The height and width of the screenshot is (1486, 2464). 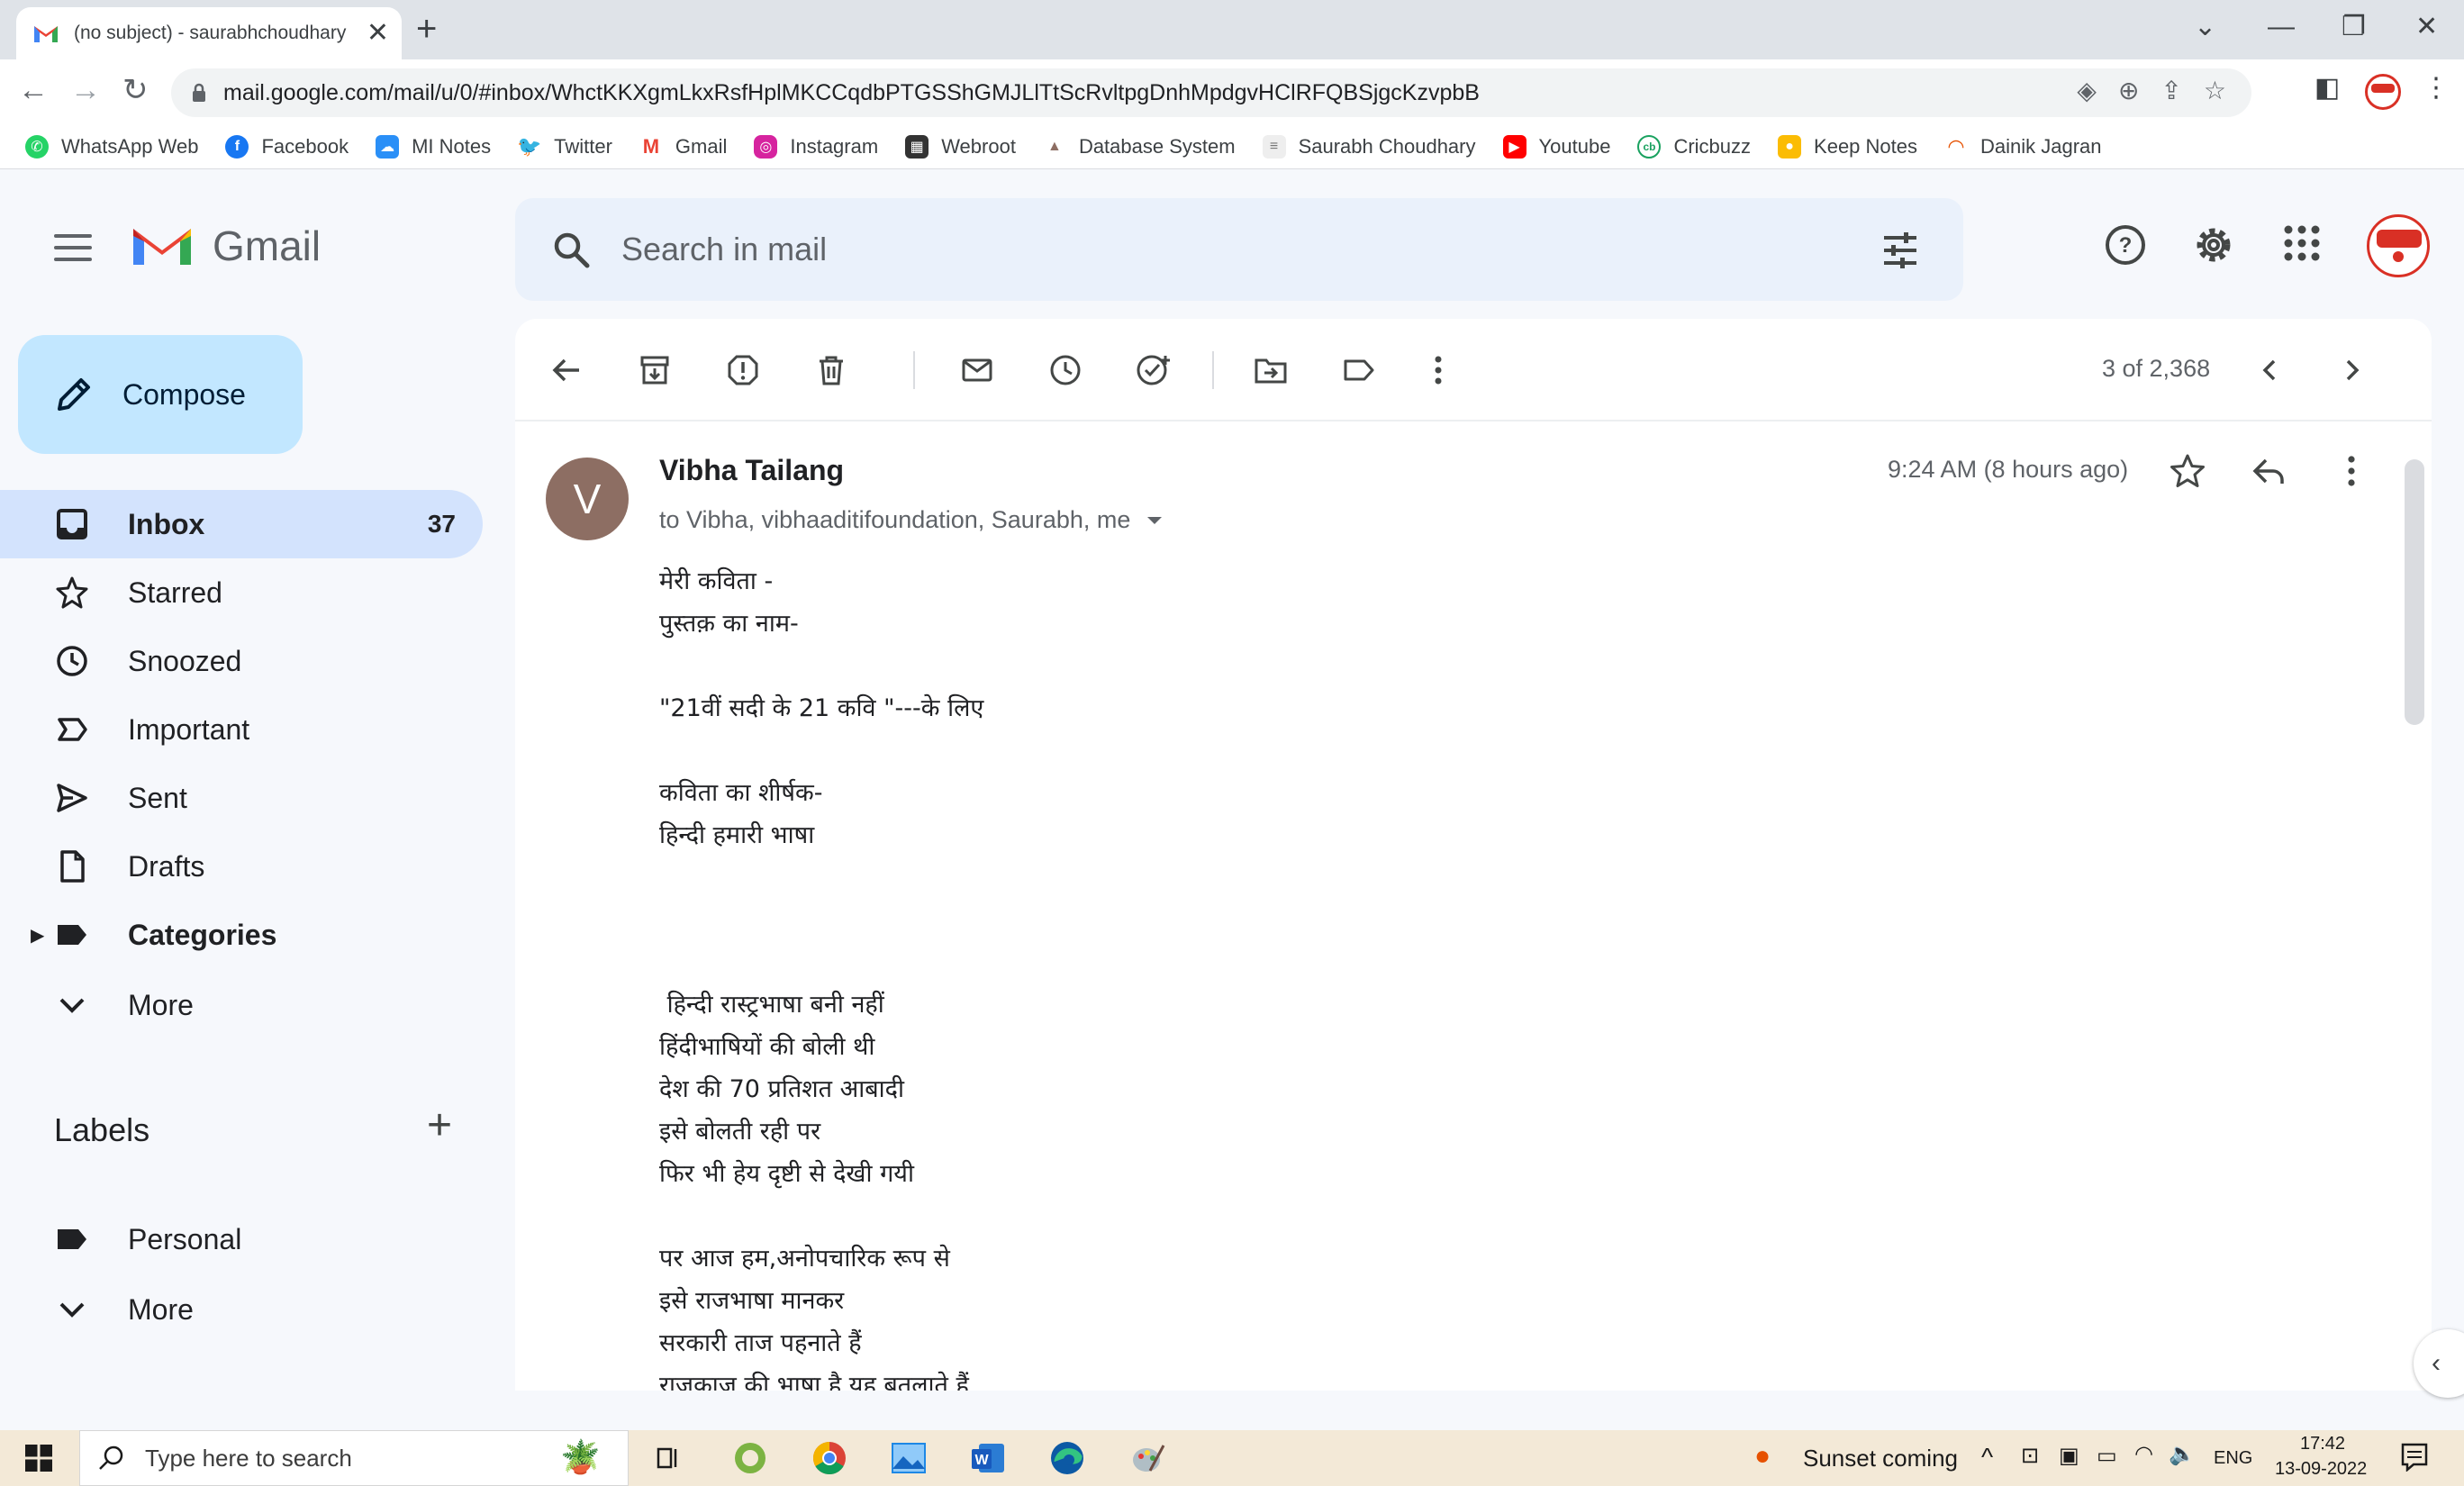 What do you see at coordinates (2427, 27) in the screenshot?
I see `close-window-button: ✕` at bounding box center [2427, 27].